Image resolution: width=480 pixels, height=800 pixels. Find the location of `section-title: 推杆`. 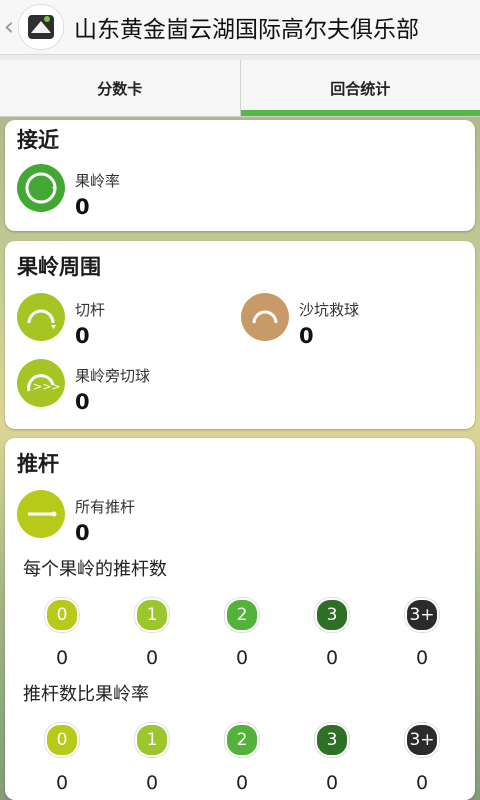

section-title: 推杆 is located at coordinates (38, 464).